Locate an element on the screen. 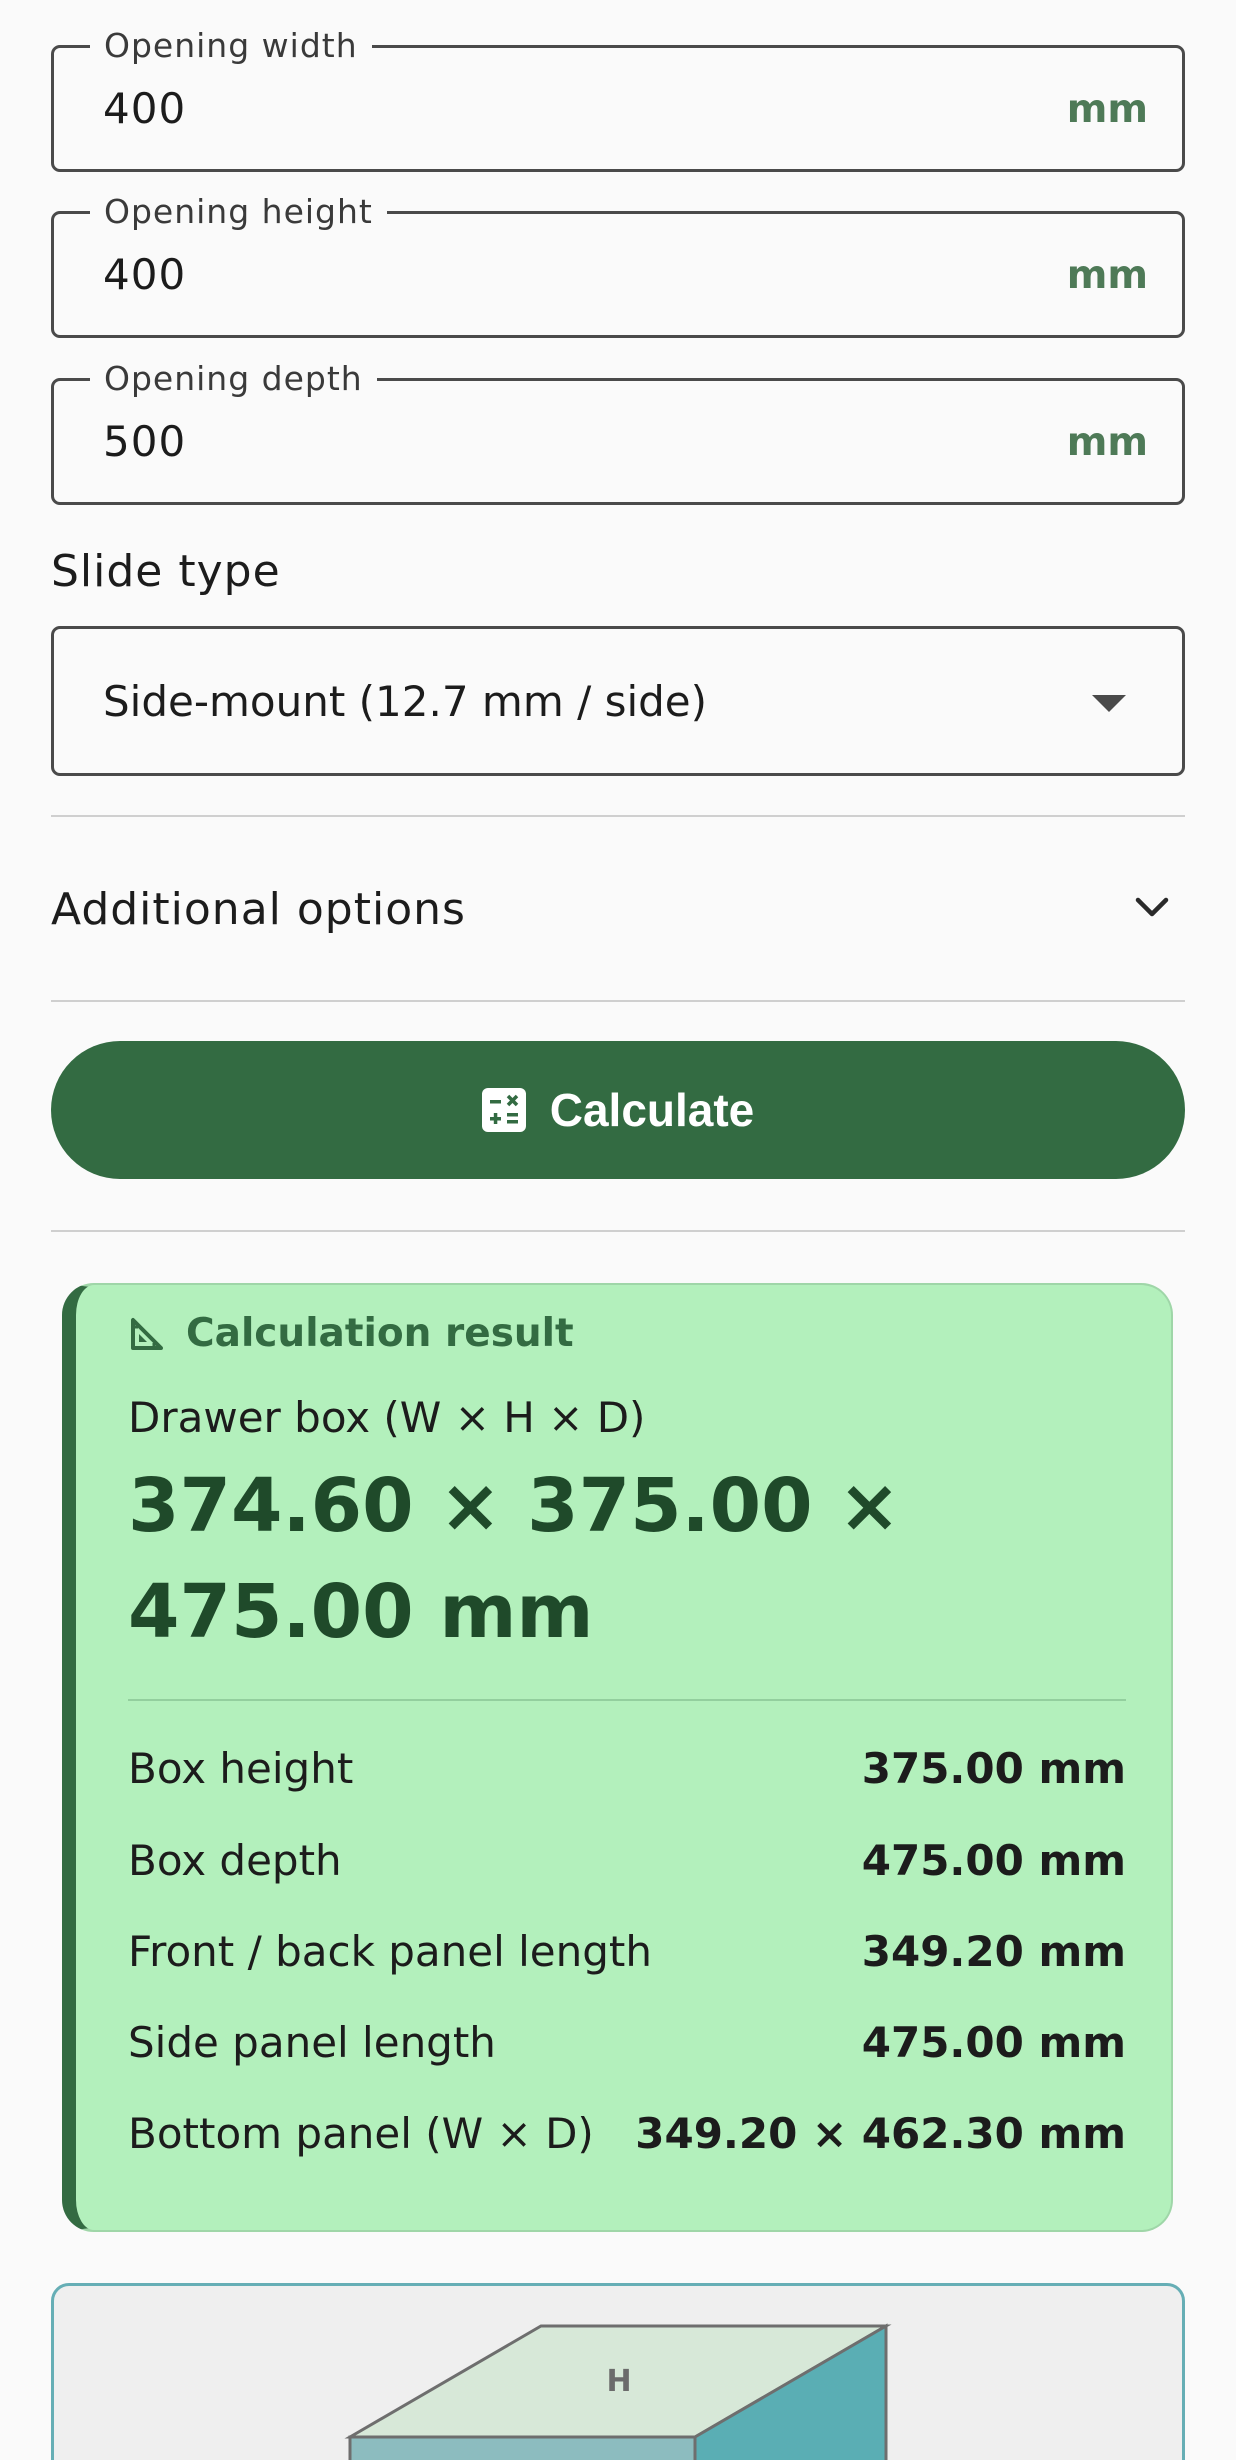  calculate-button-label: Calculate is located at coordinates (652, 1110).